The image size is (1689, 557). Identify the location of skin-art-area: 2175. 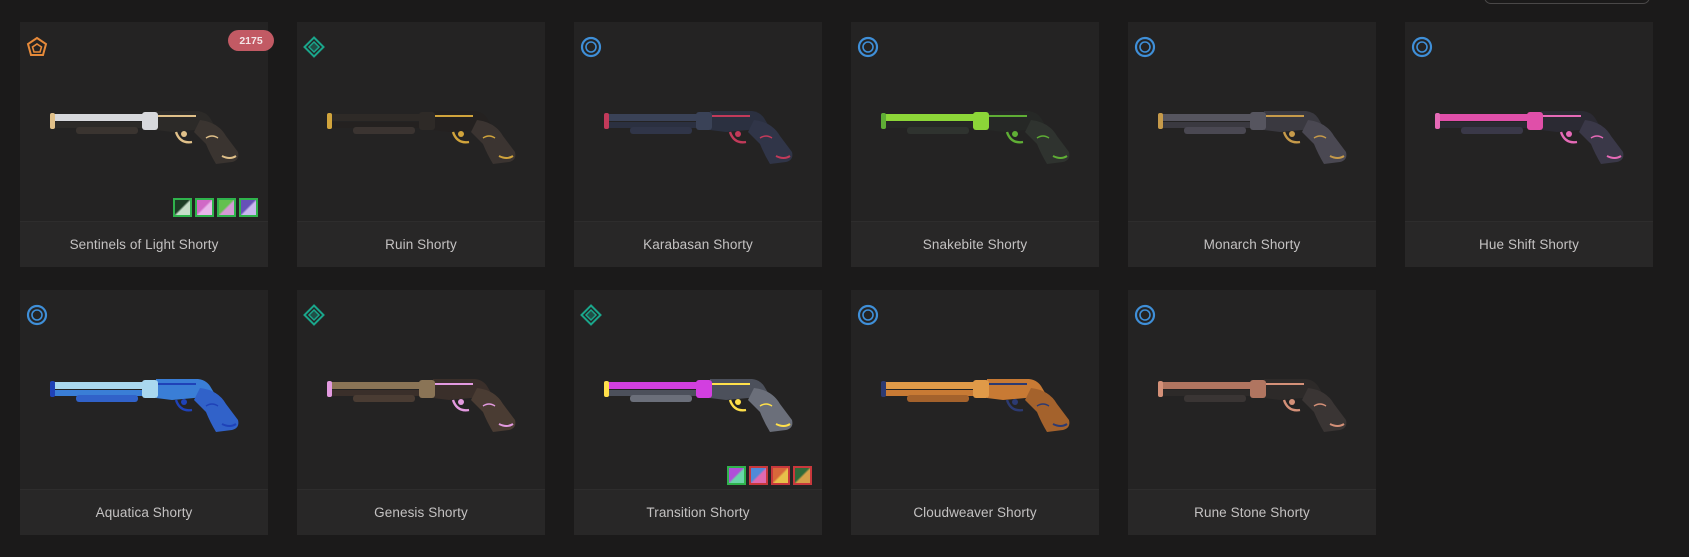
(147, 122).